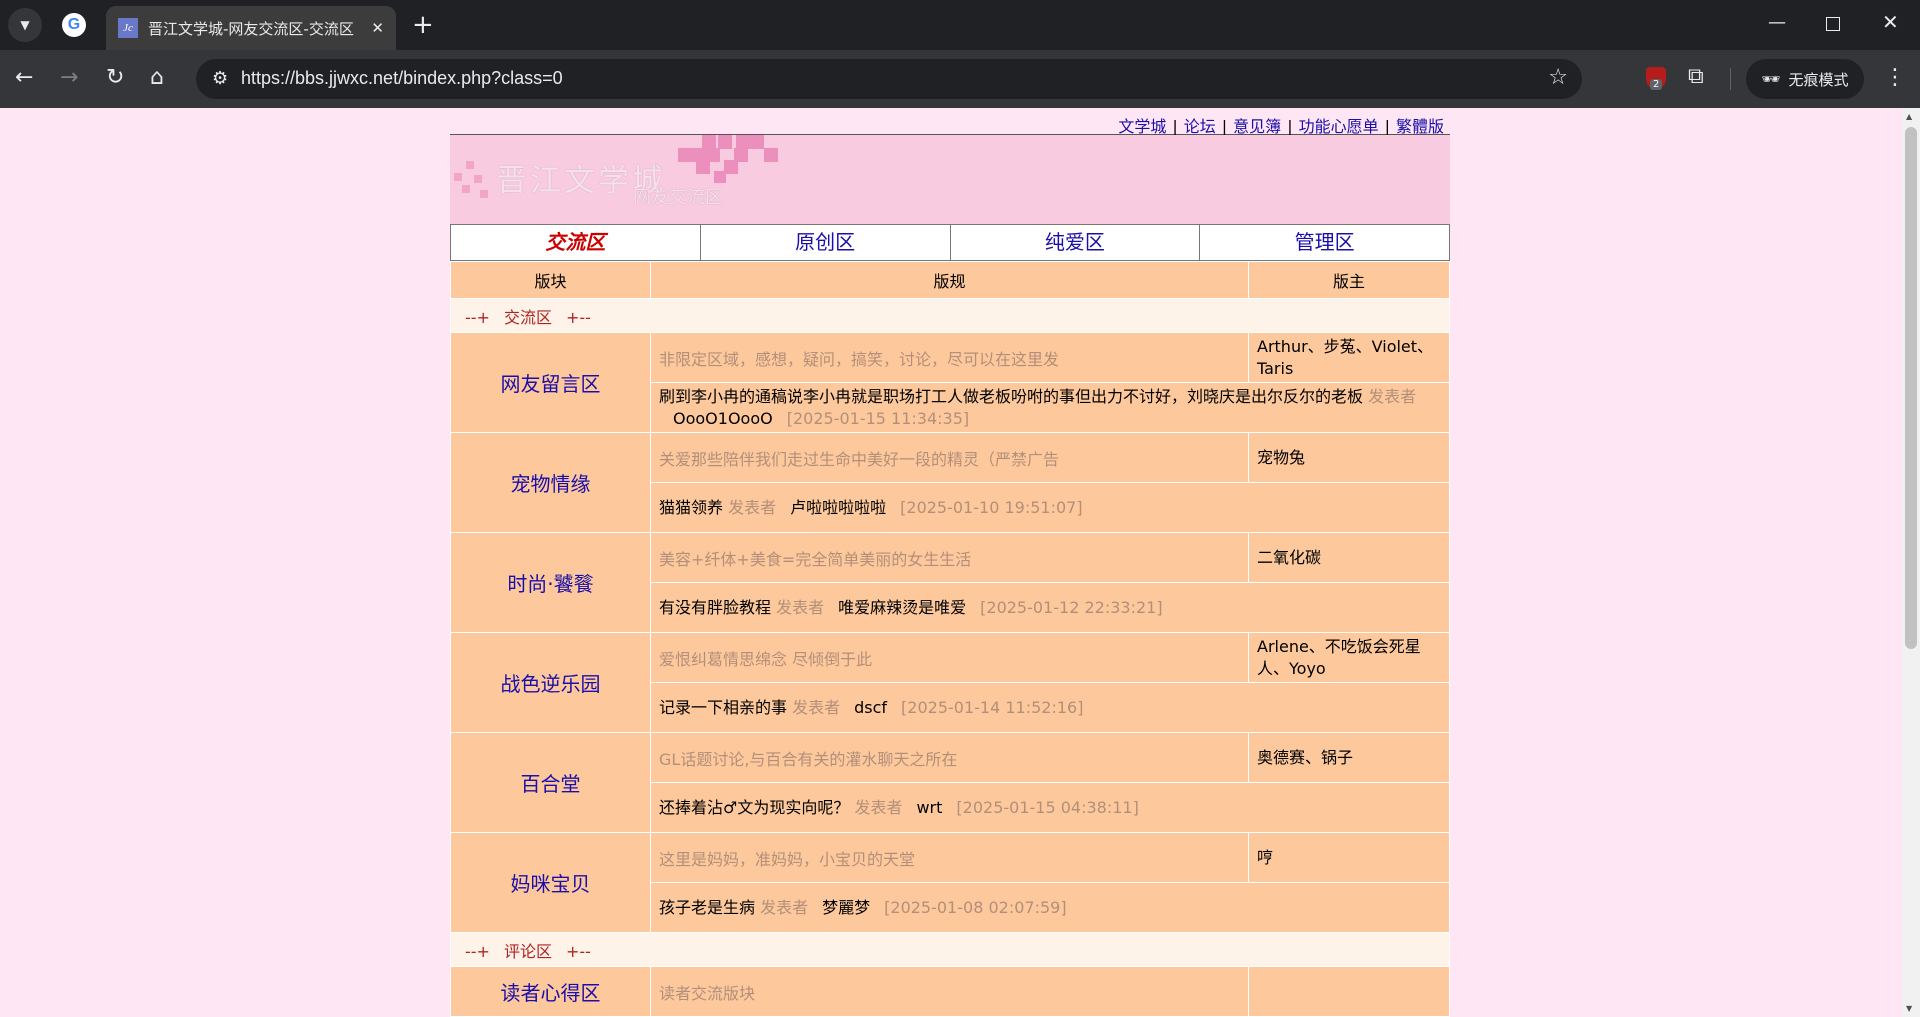 The width and height of the screenshot is (1920, 1017). I want to click on scroll-down-arrow-icon: ▼, so click(1909, 1008).